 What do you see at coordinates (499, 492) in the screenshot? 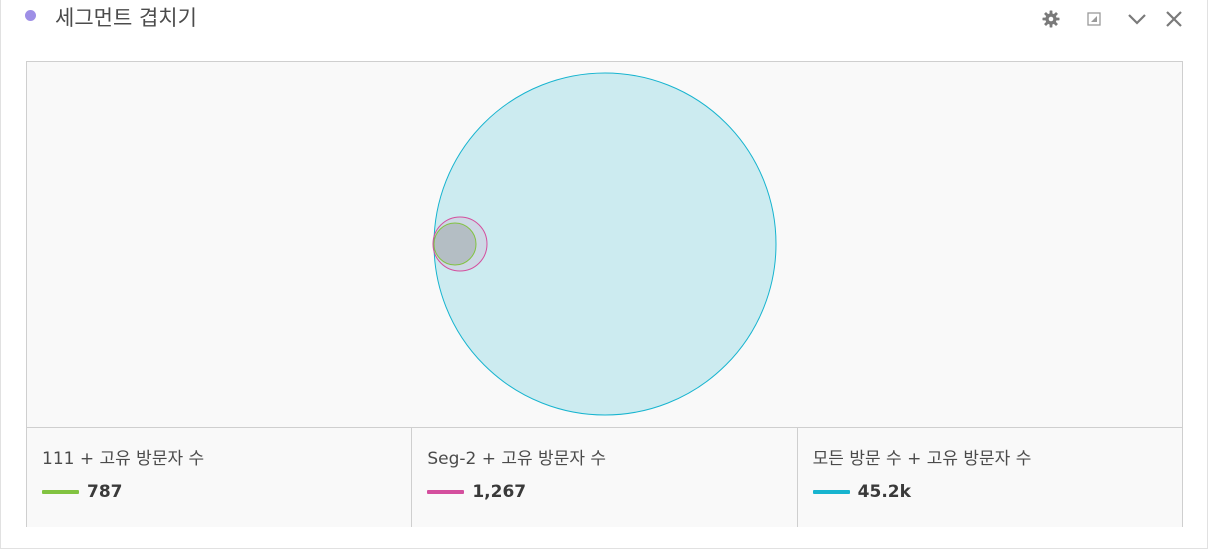
I see `legend-value: 1,267` at bounding box center [499, 492].